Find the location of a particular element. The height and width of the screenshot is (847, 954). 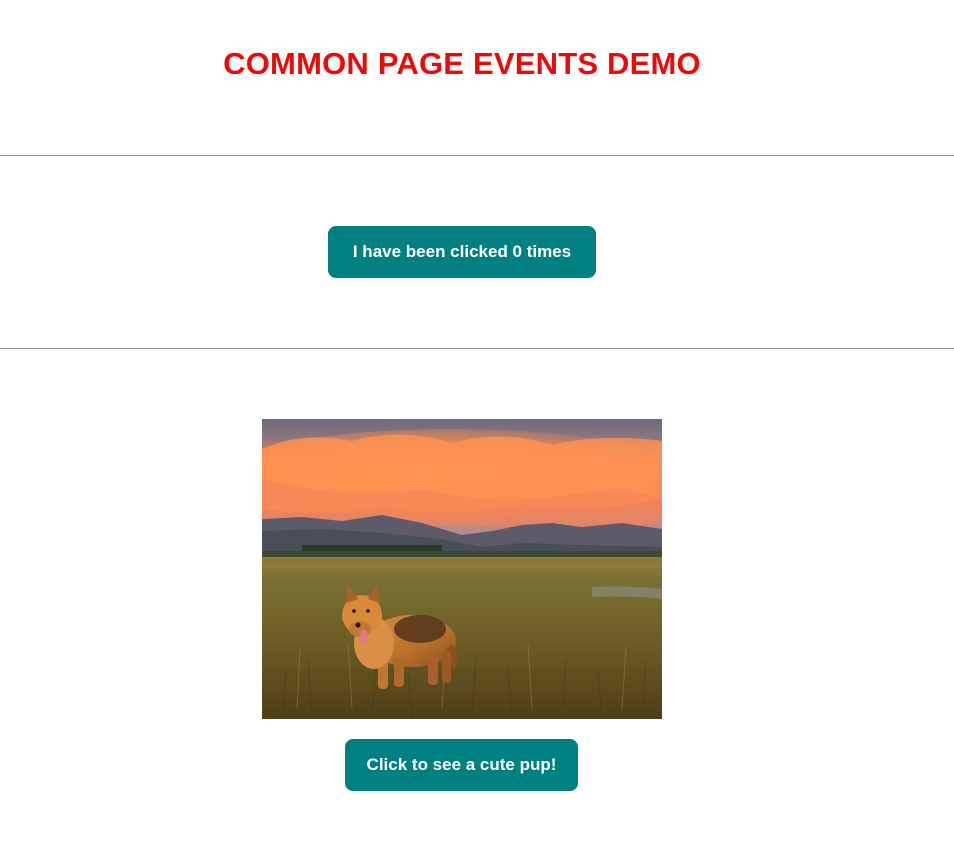

click-counter-button: I have been clicked 0 times is located at coordinates (462, 252).